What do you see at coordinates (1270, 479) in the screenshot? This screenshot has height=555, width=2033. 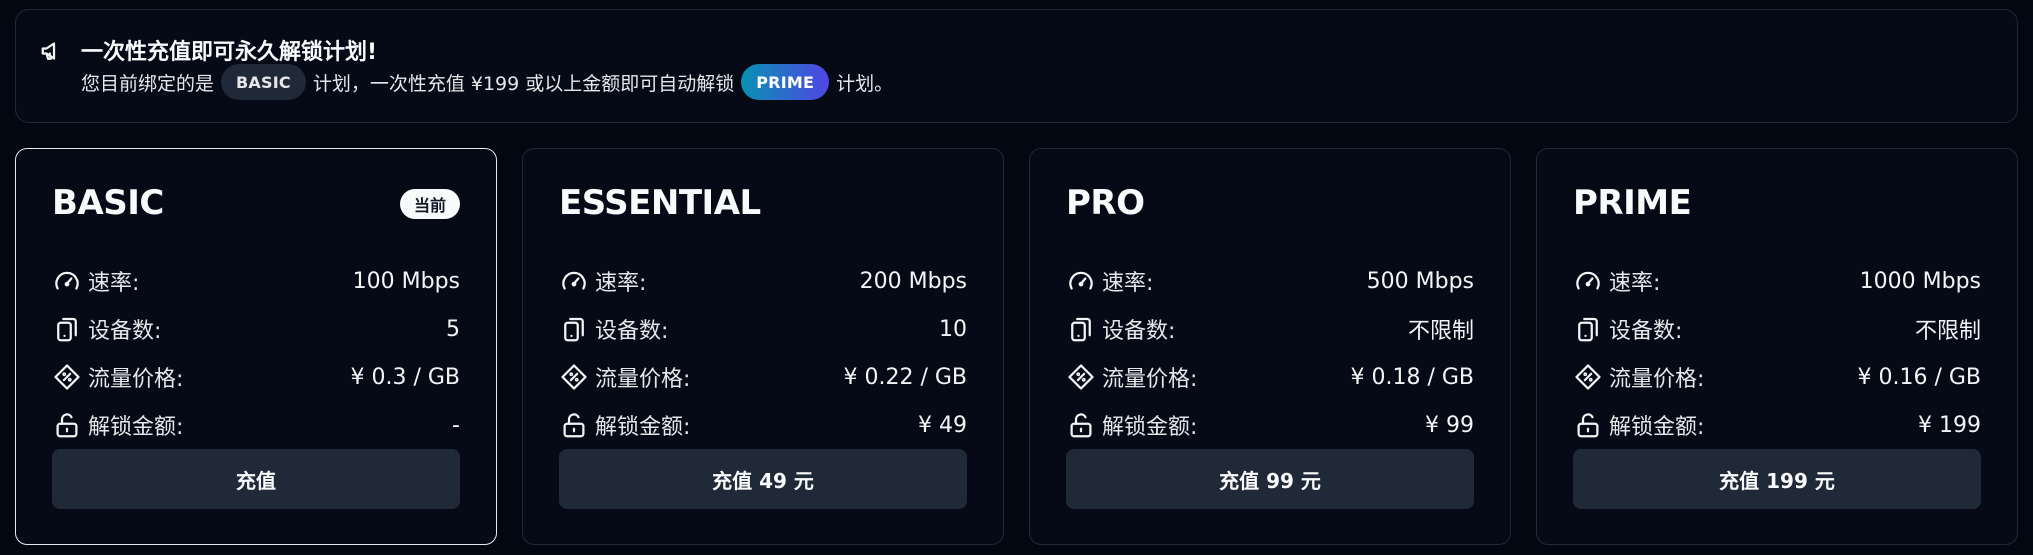 I see `recharge-button-pro: 充值 99 元` at bounding box center [1270, 479].